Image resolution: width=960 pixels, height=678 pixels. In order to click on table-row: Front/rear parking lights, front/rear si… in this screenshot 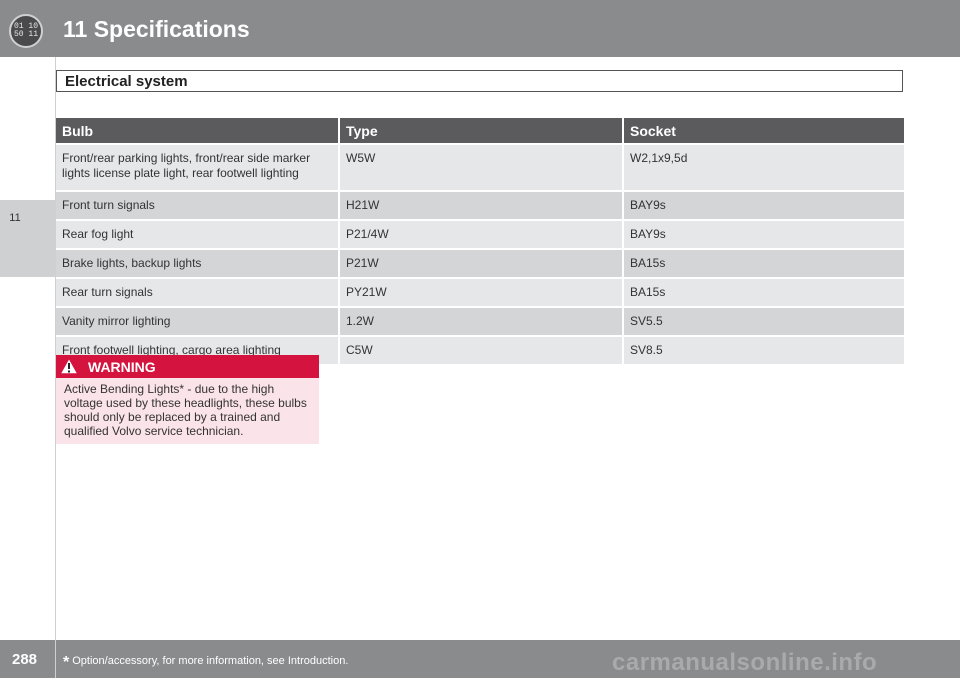, I will do `click(480, 167)`.